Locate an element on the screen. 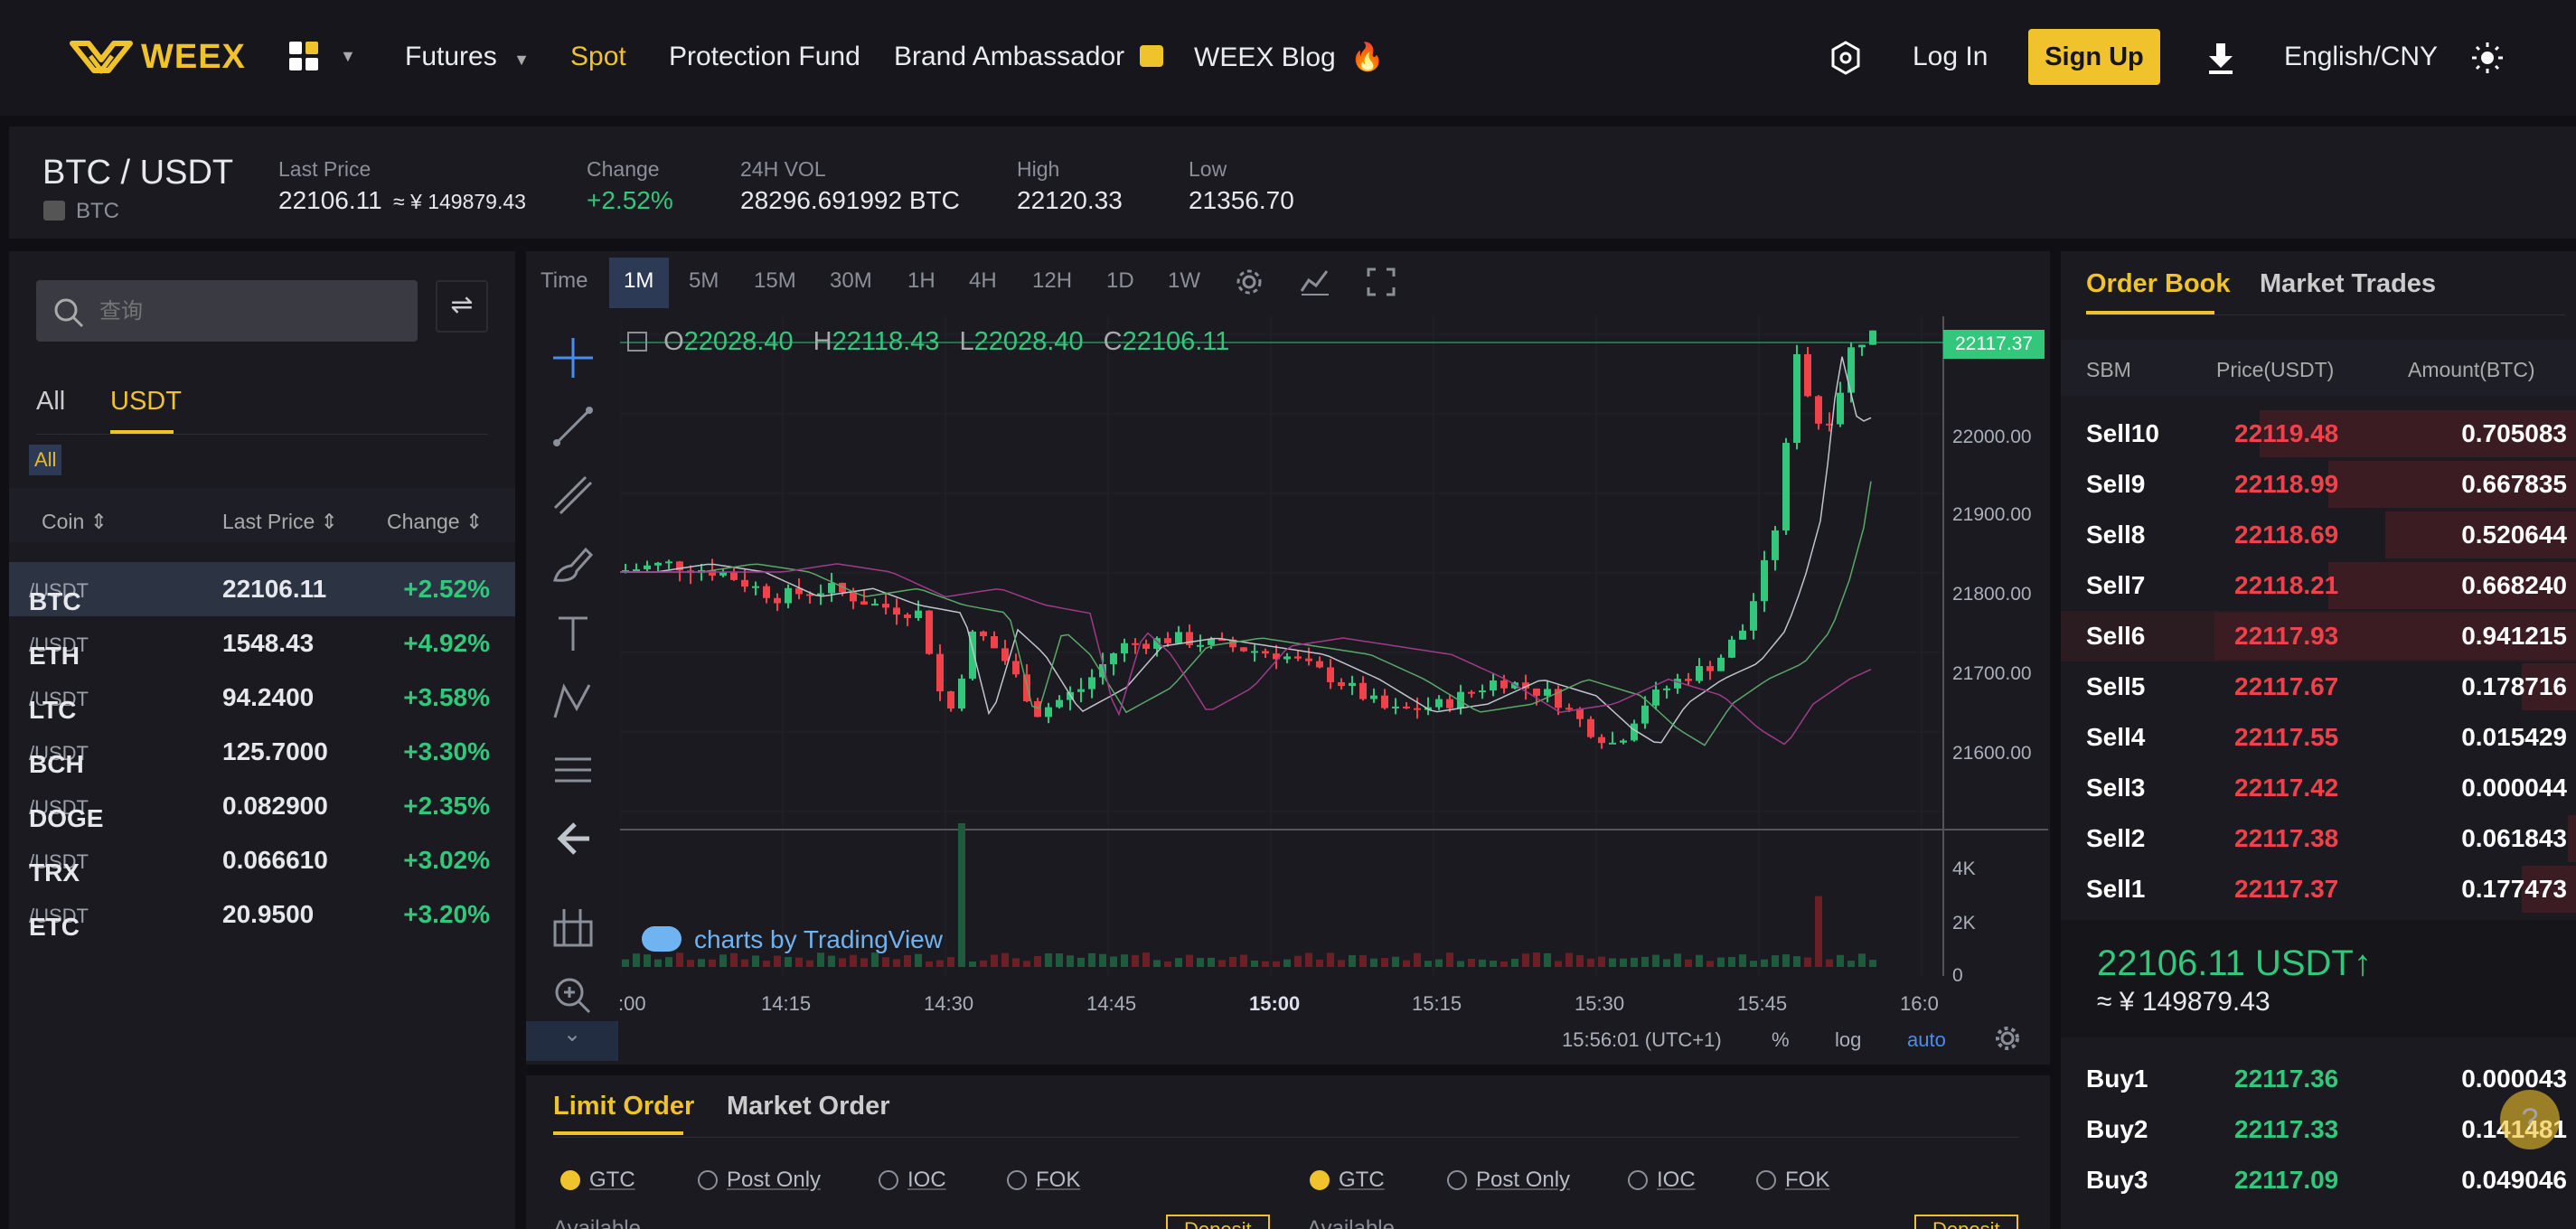 The width and height of the screenshot is (2576, 1229). settings-shield-icon is located at coordinates (1846, 58).